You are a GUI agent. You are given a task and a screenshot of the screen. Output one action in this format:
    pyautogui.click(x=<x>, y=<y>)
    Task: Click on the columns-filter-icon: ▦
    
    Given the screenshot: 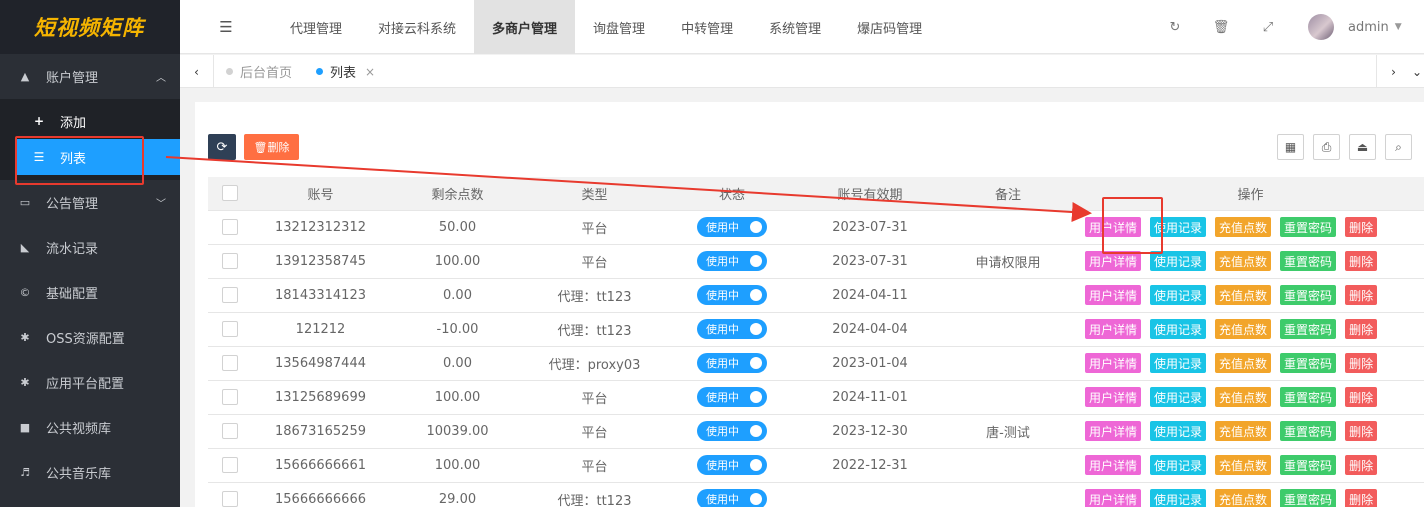 What is the action you would take?
    pyautogui.click(x=1290, y=147)
    